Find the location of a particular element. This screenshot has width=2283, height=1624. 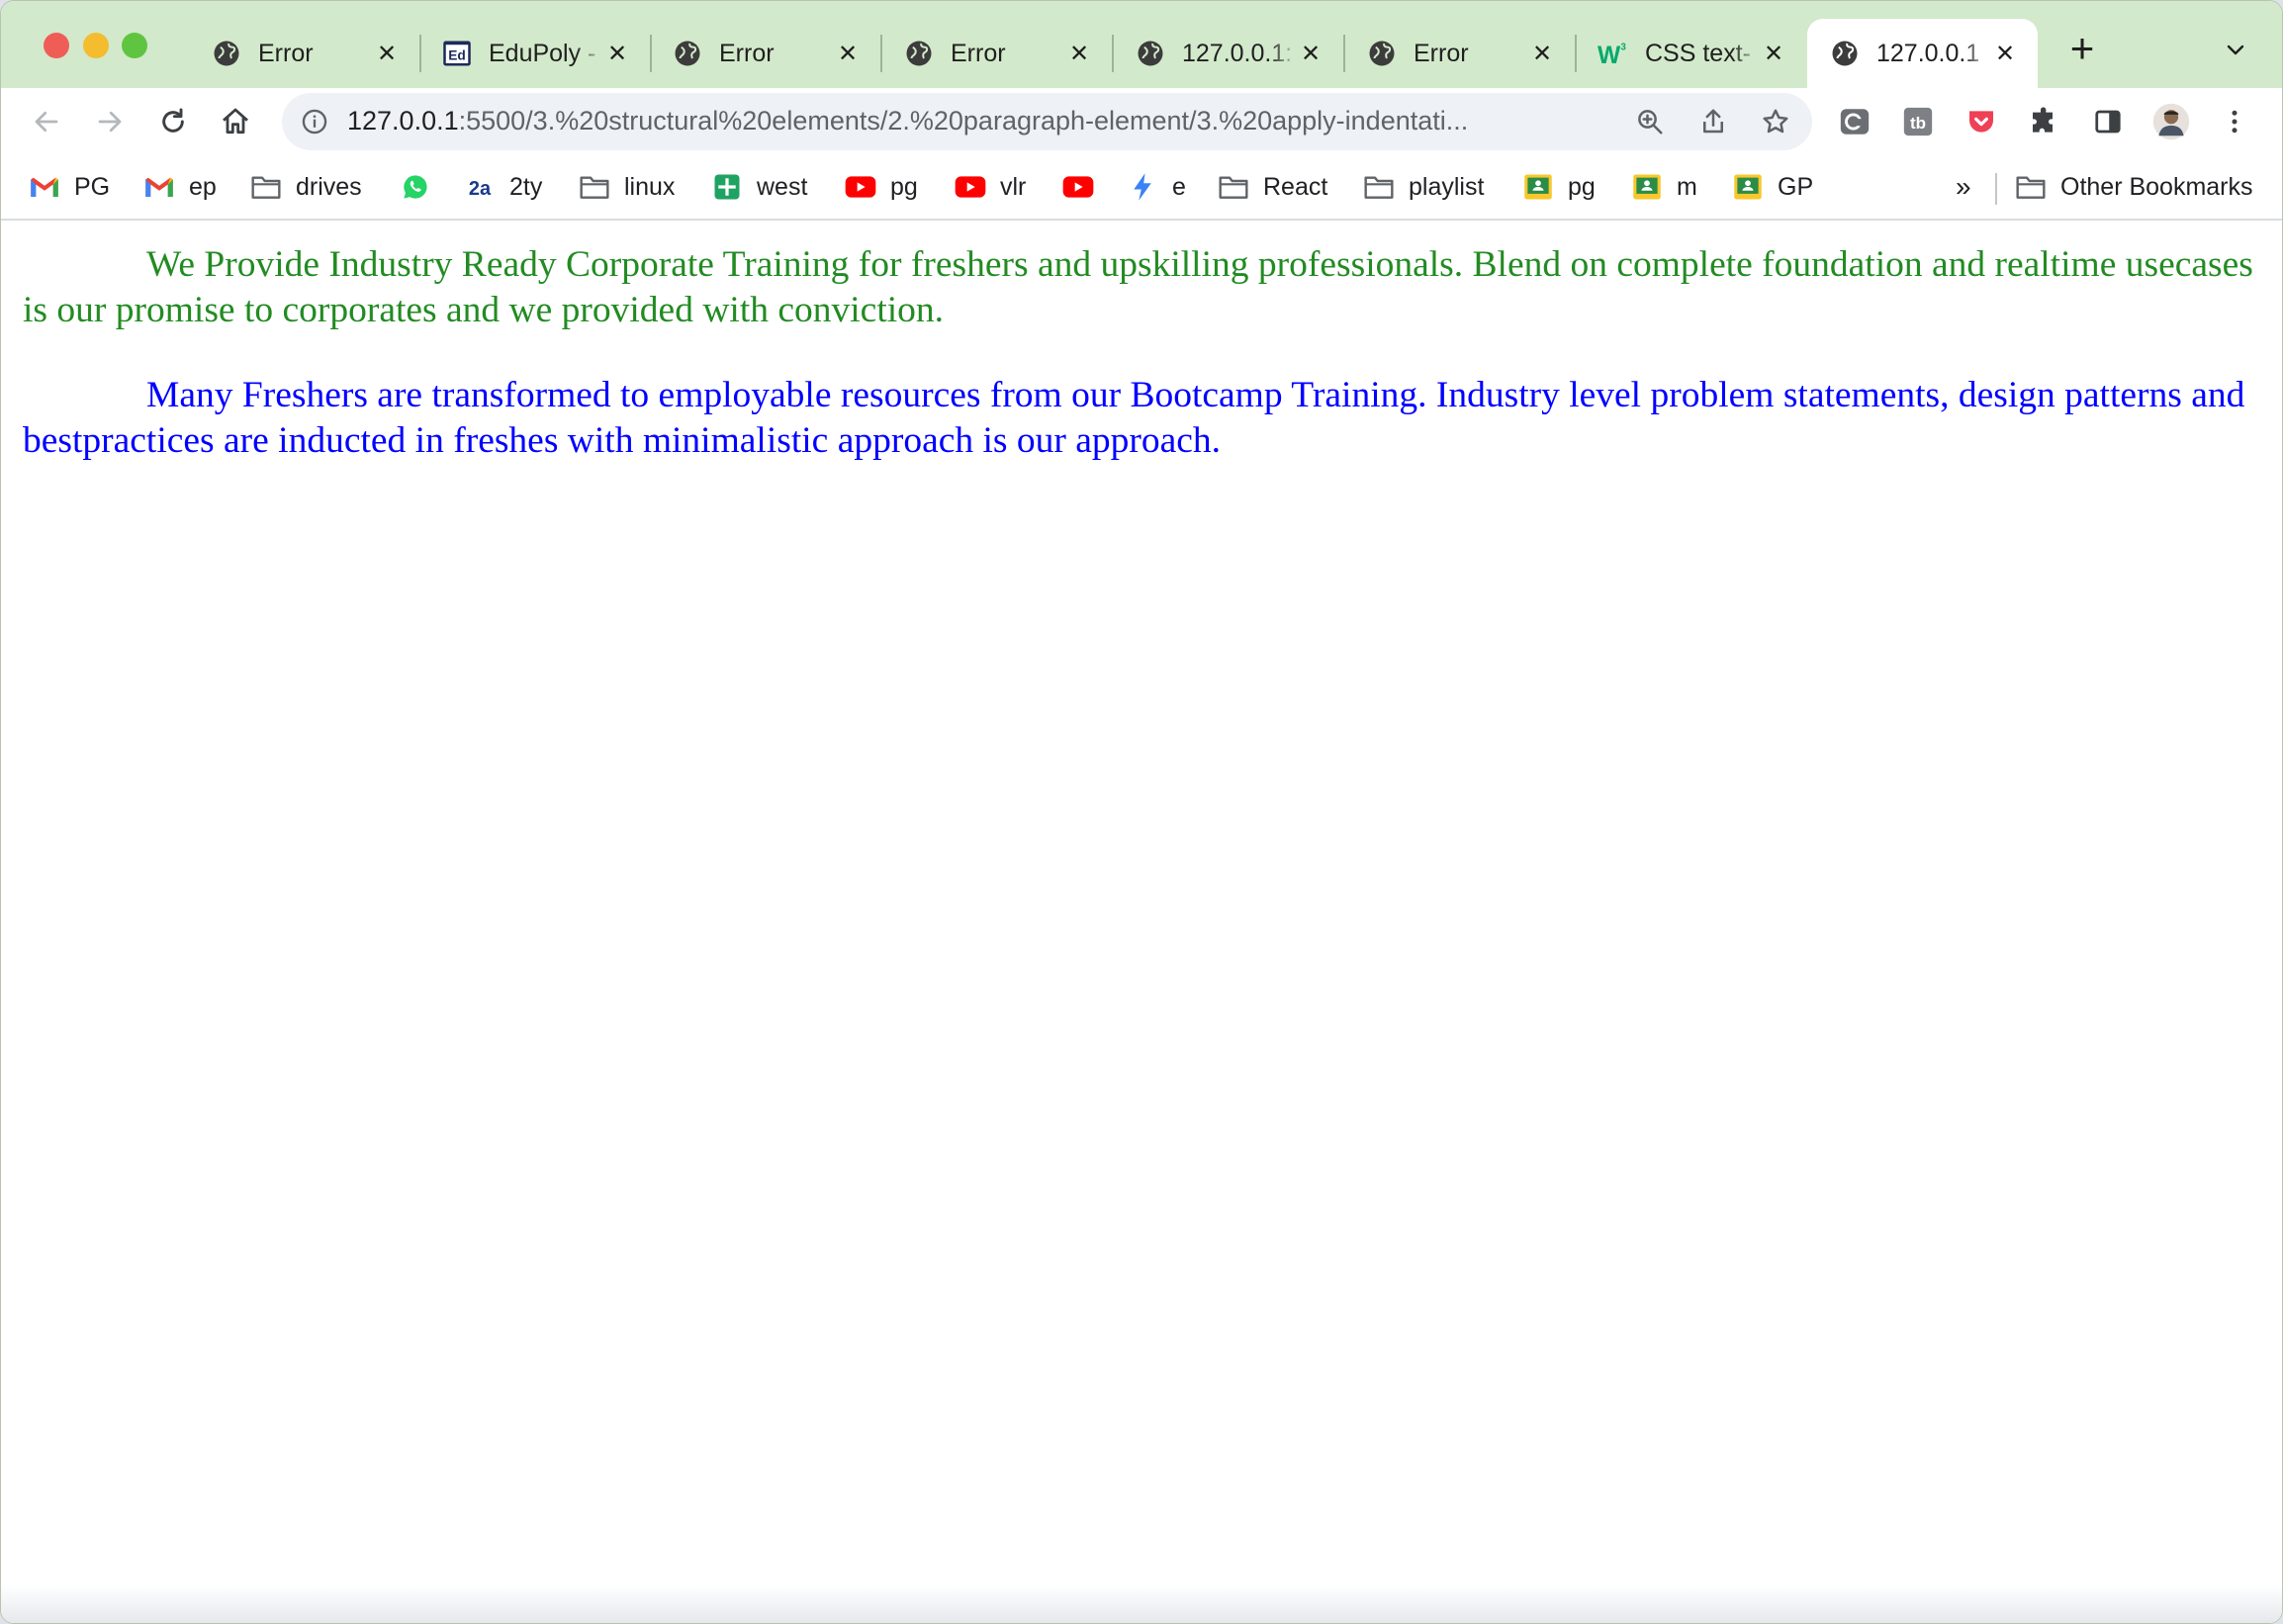

bookmark-west: west is located at coordinates (759, 187).